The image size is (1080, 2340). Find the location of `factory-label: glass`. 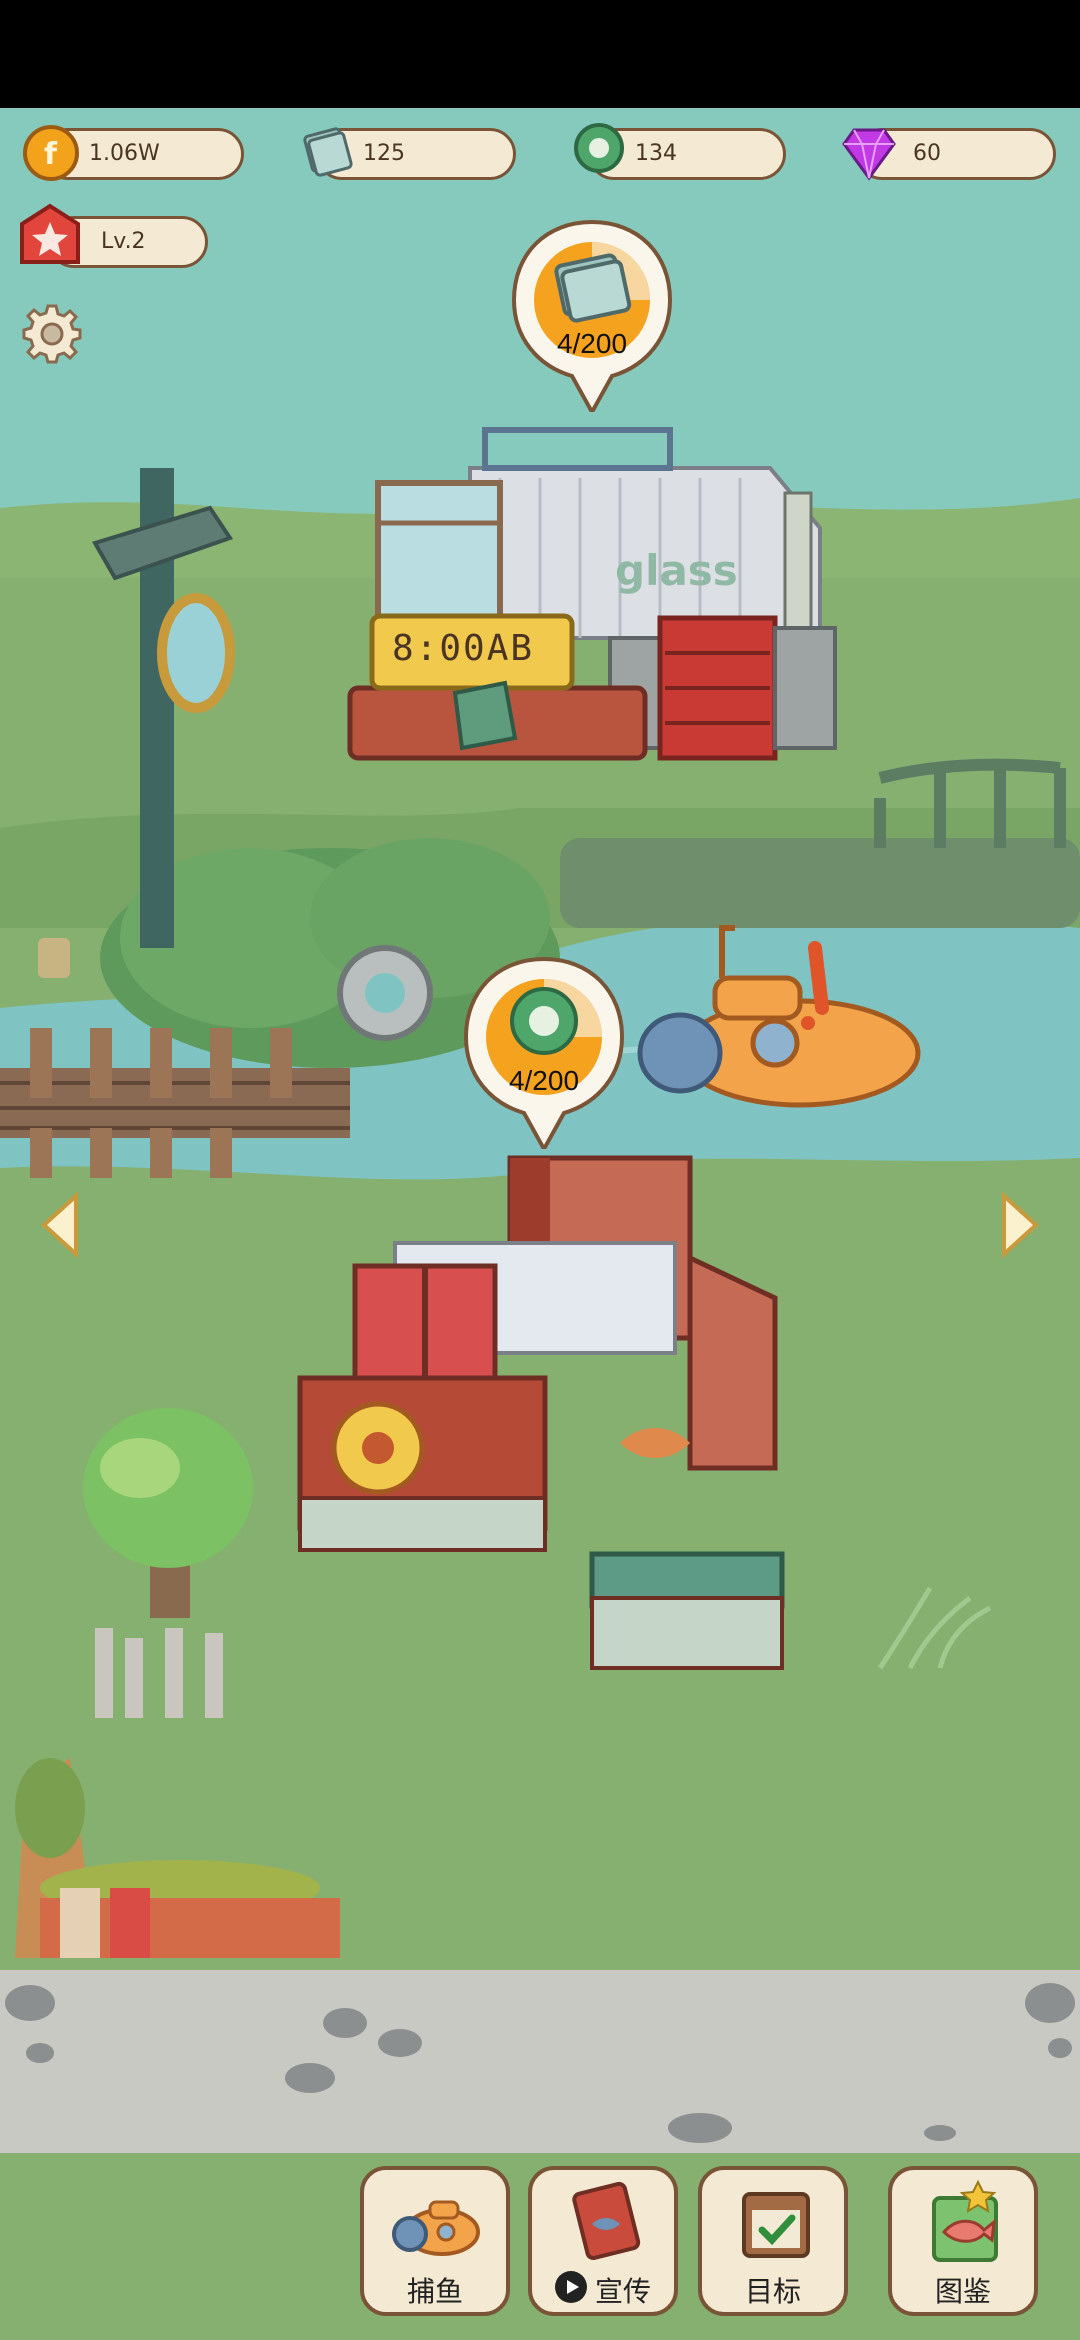

factory-label: glass is located at coordinates (676, 570).